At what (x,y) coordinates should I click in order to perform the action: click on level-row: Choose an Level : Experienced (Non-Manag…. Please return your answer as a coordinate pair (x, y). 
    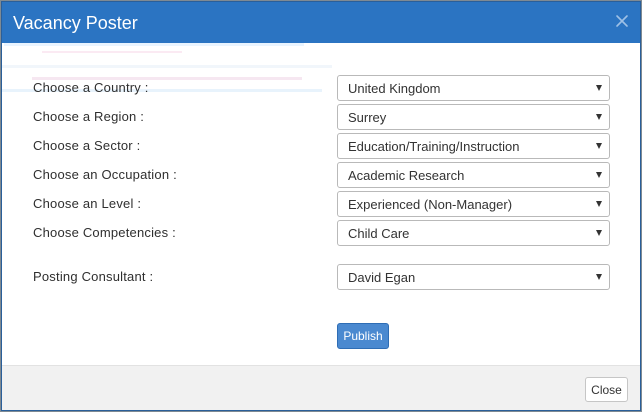
    Looking at the image, I should click on (321, 204).